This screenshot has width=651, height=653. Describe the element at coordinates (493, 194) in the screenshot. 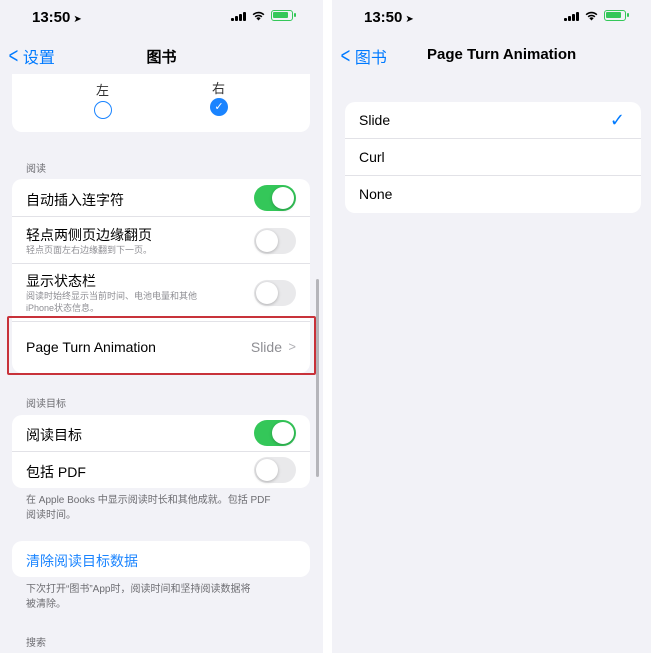

I see `option-none-row: None` at that location.